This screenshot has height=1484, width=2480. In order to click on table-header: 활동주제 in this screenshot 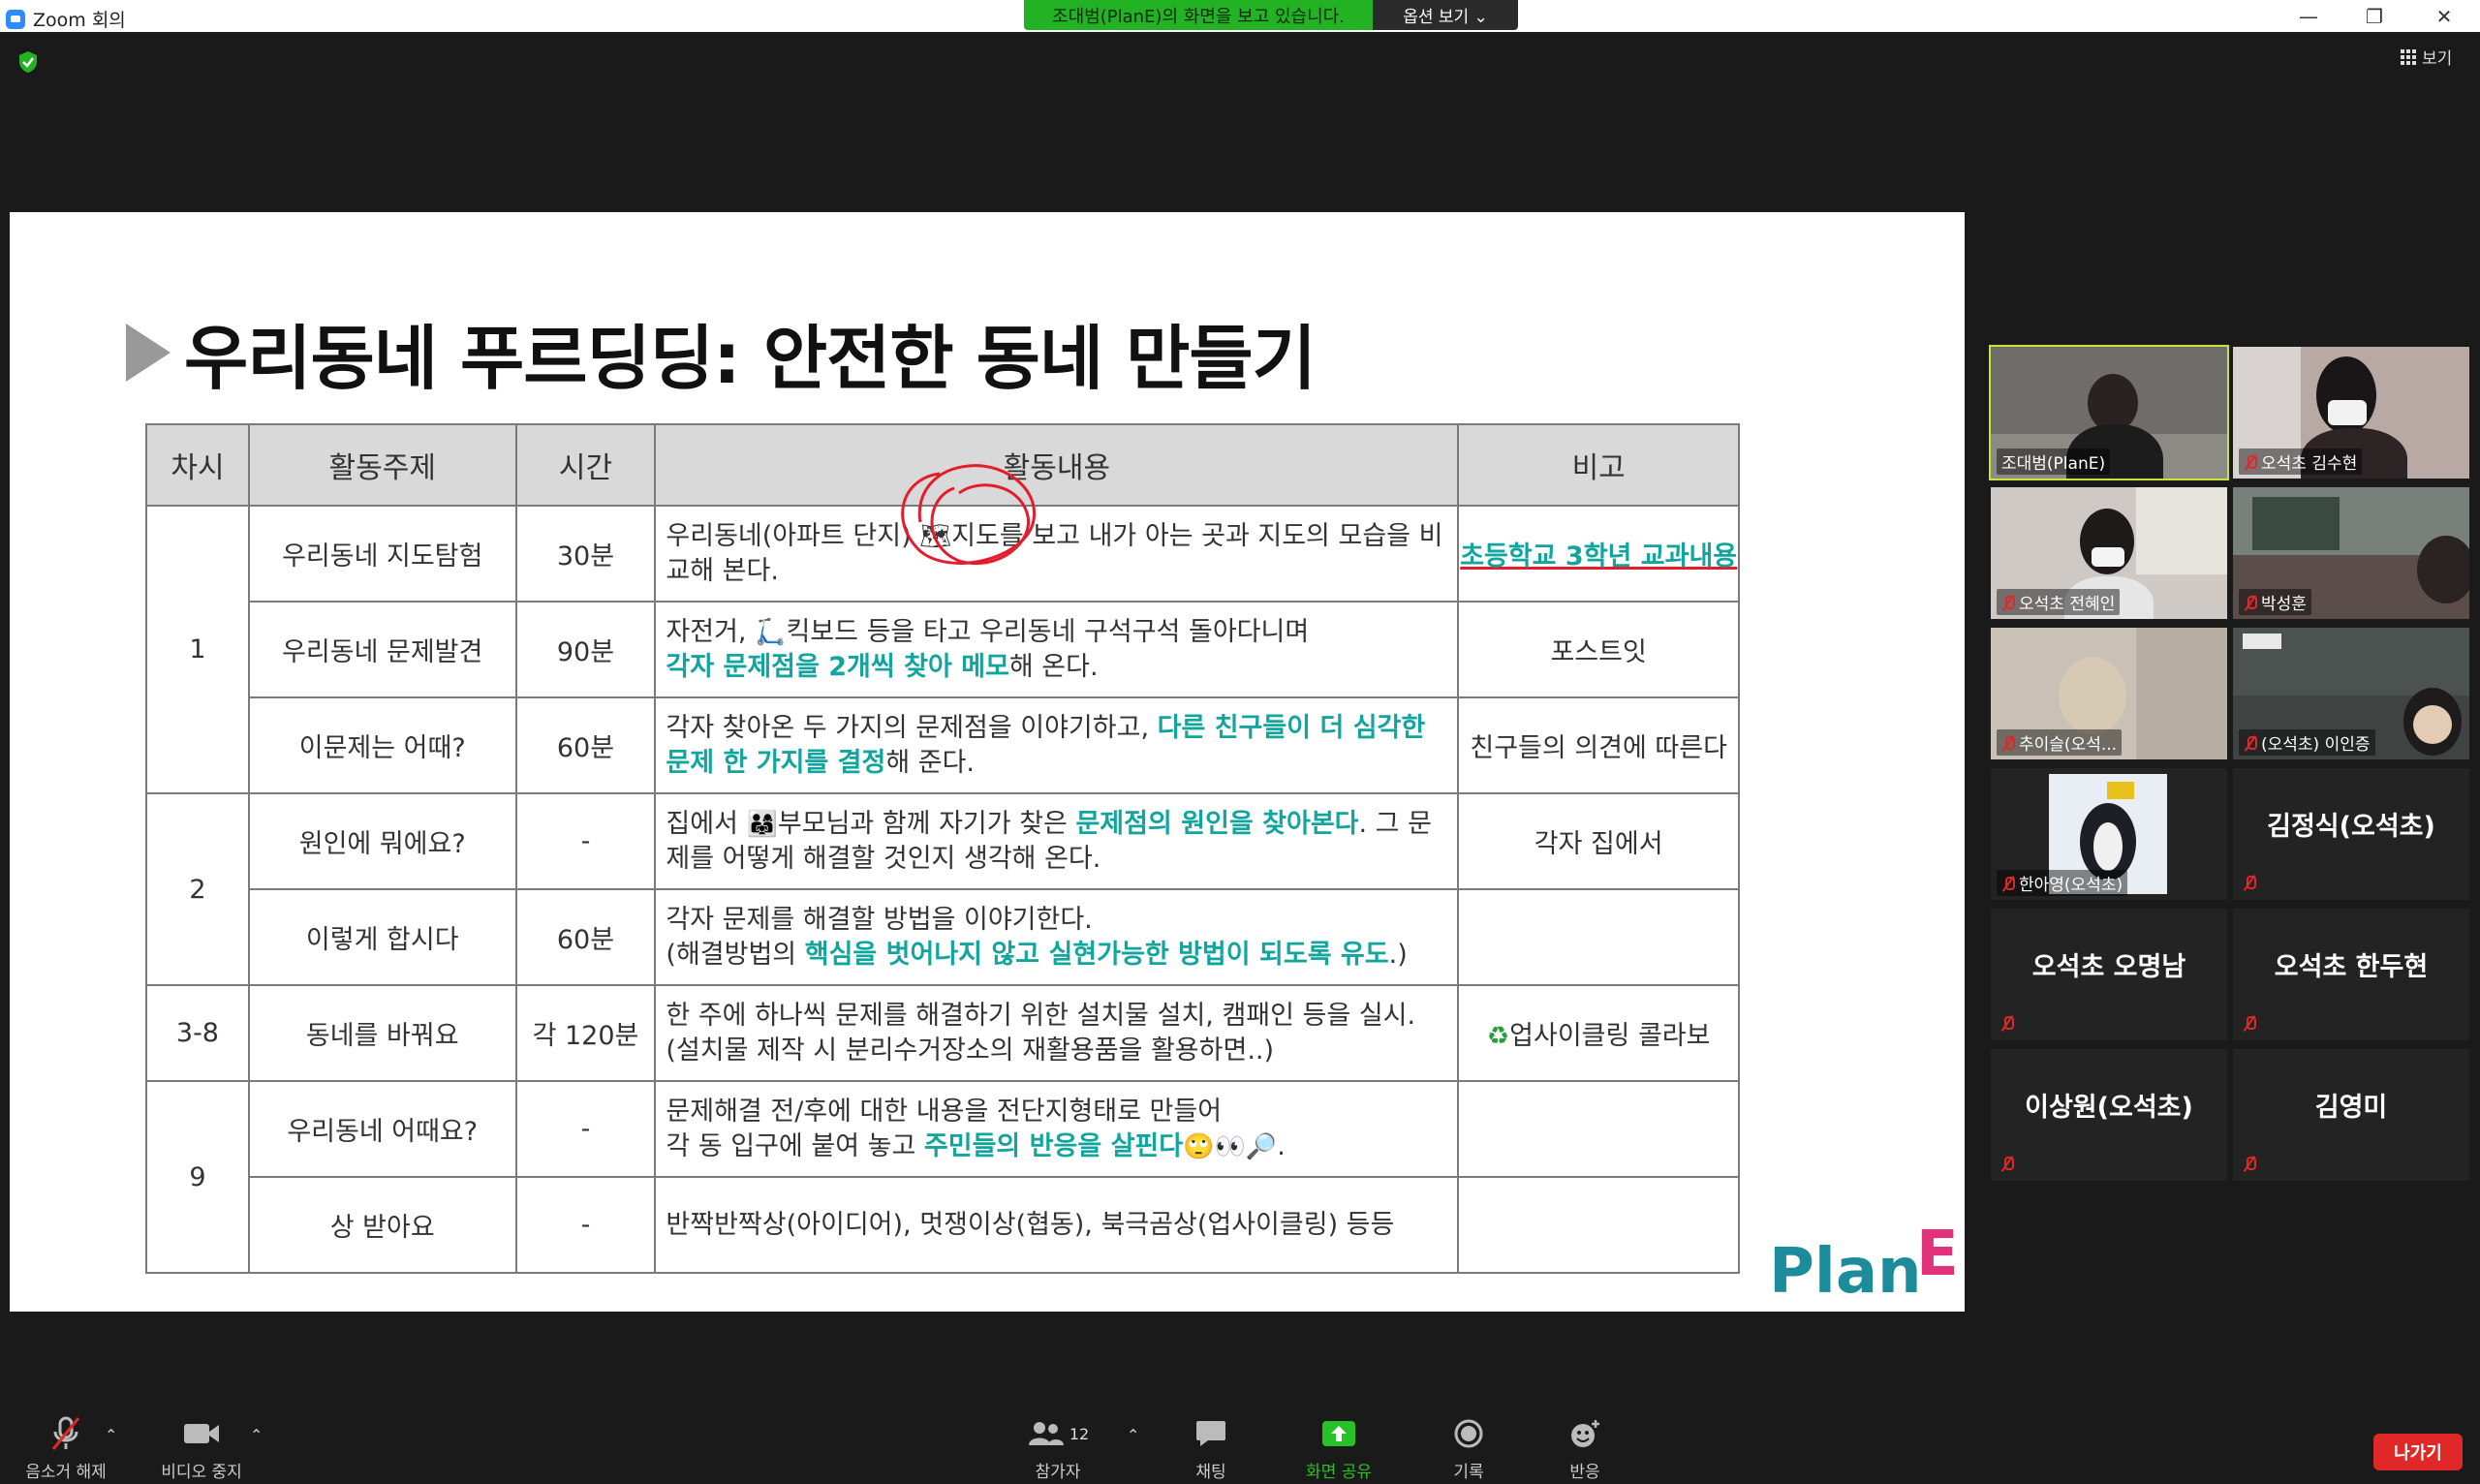, I will do `click(382, 465)`.